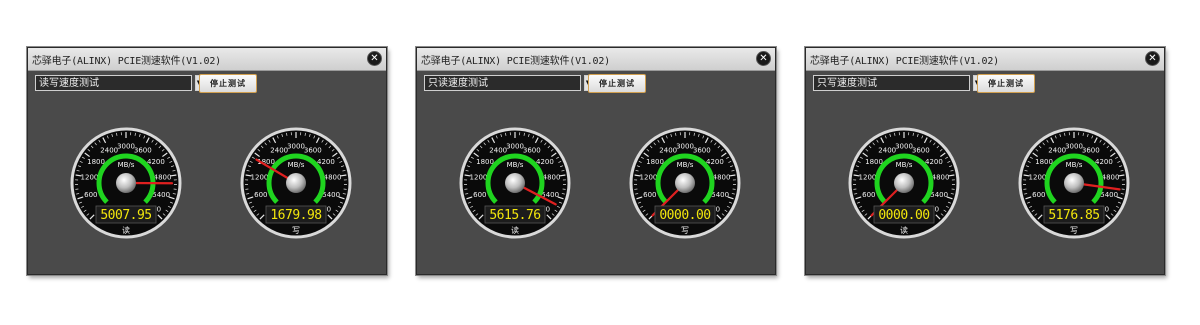 The image size is (1200, 325). What do you see at coordinates (125, 215) in the screenshot?
I see `gauge-reading: 5007.95` at bounding box center [125, 215].